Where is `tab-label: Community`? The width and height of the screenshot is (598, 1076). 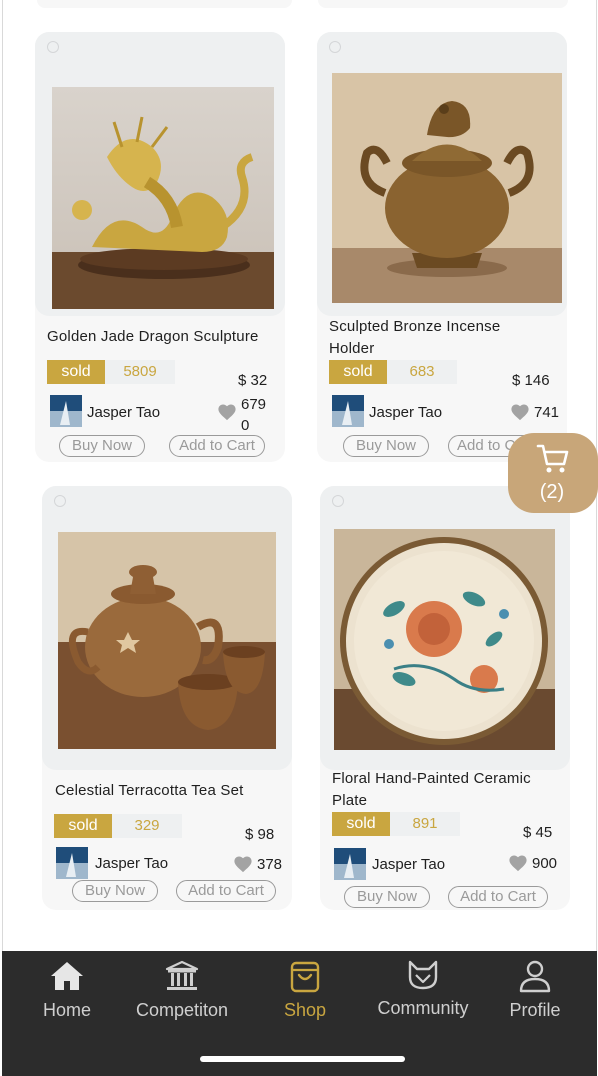 tab-label: Community is located at coordinates (423, 1008).